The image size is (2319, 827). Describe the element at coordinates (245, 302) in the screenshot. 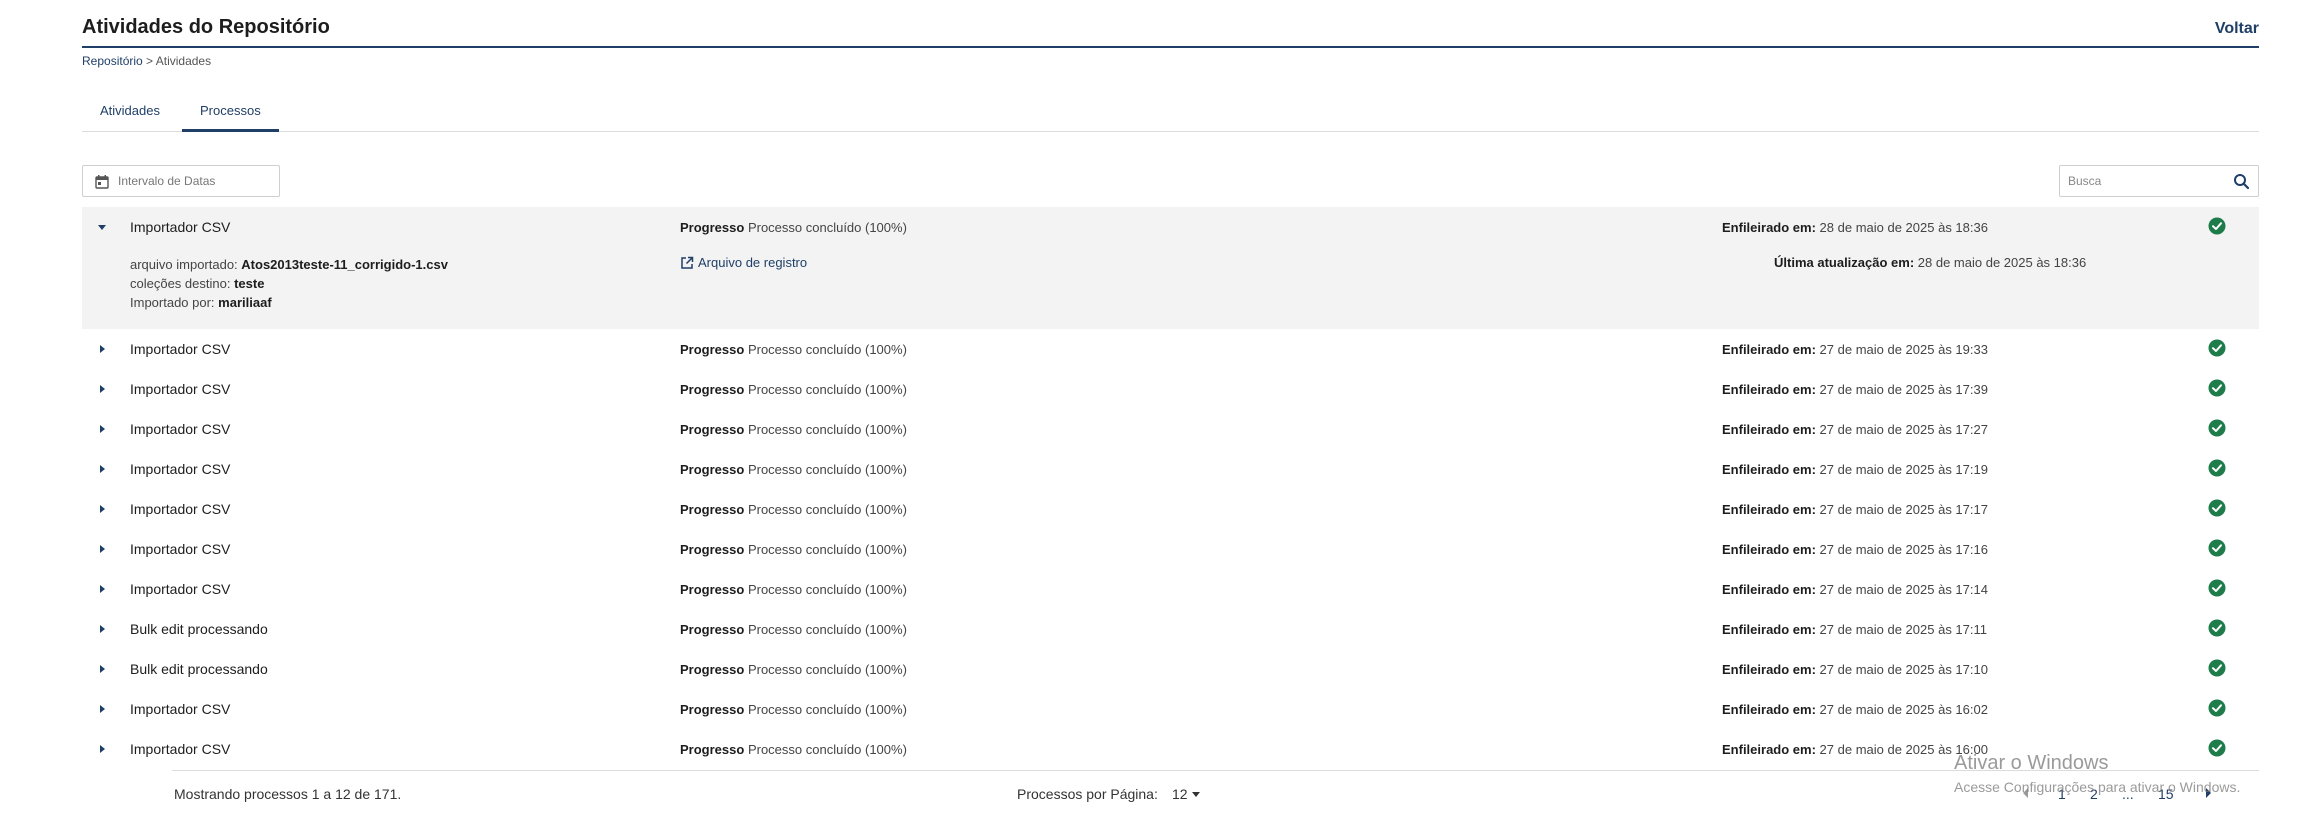

I see `detail-imported-by-value: mariliaaf` at that location.